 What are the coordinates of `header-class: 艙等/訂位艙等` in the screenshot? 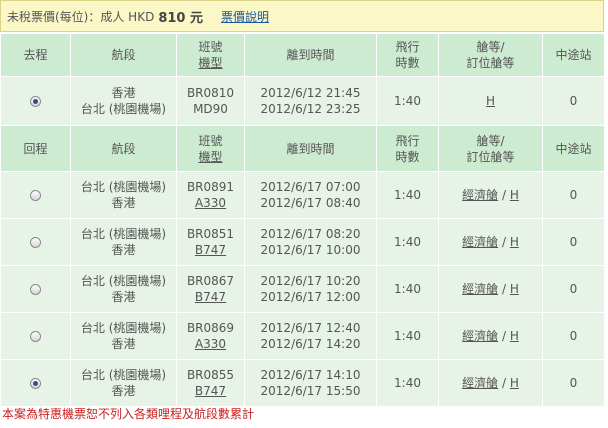 It's located at (490, 55).